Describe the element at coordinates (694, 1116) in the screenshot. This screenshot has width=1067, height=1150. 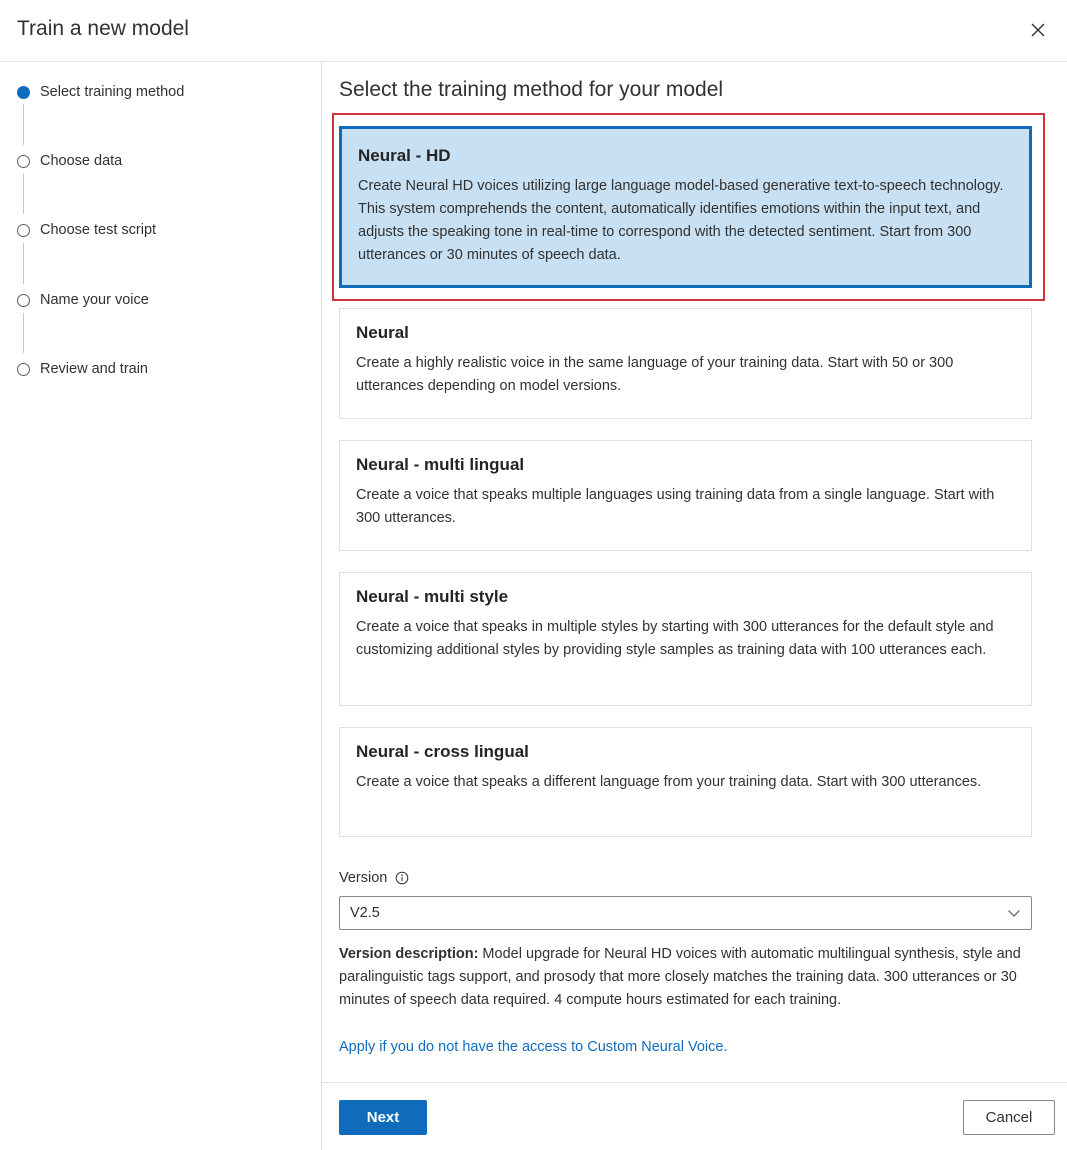
I see `dialog-footer` at that location.